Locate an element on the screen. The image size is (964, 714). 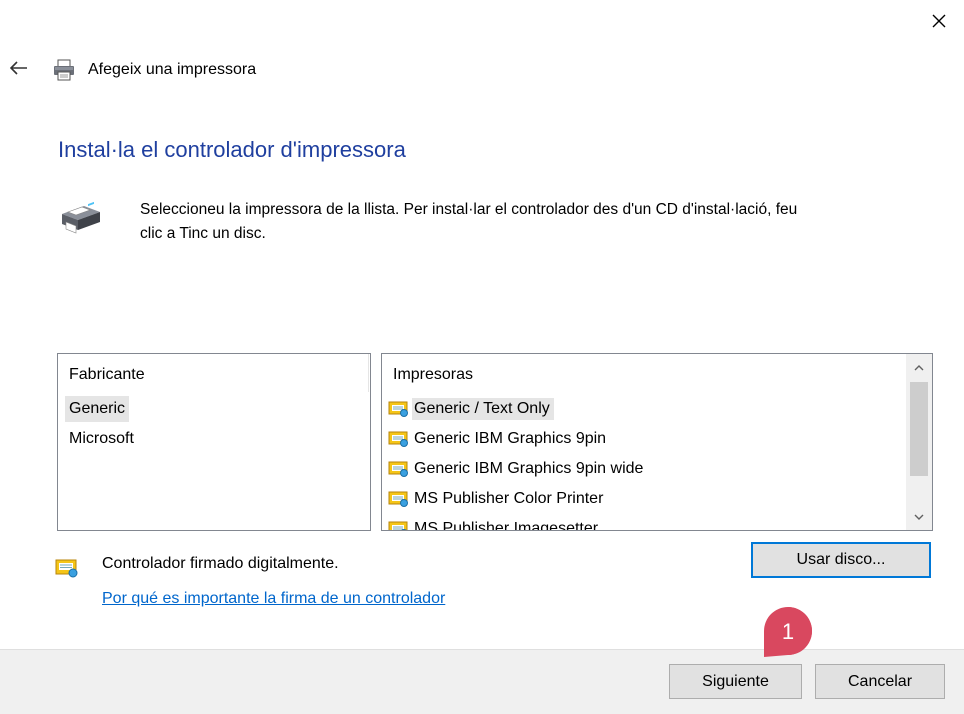
printer-column-header: Impresoras is located at coordinates (433, 375).